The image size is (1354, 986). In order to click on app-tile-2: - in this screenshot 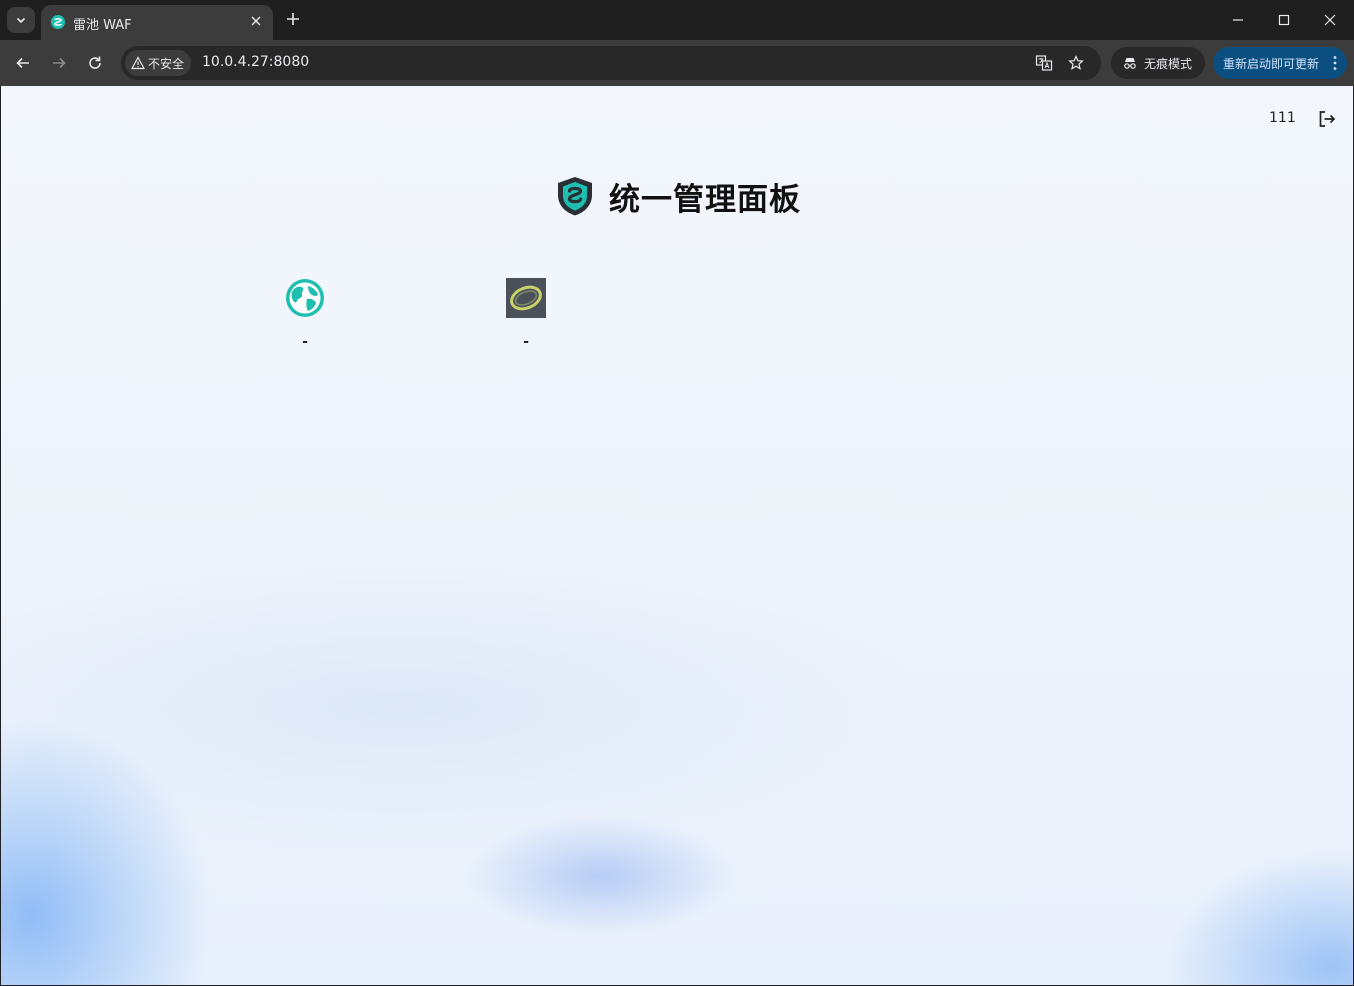, I will do `click(526, 318)`.